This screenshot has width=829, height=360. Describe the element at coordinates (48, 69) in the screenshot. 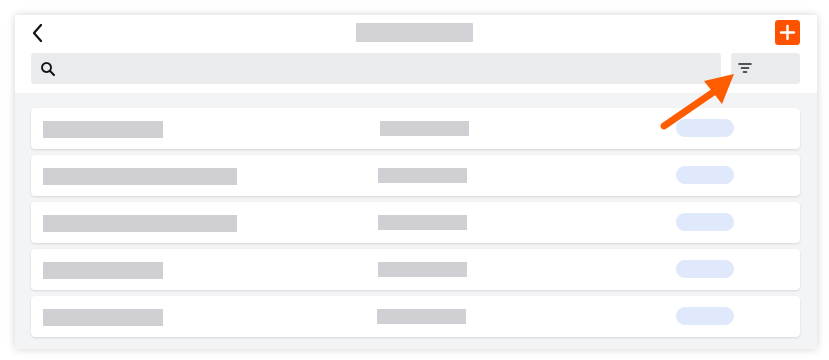

I see `search-icon` at that location.